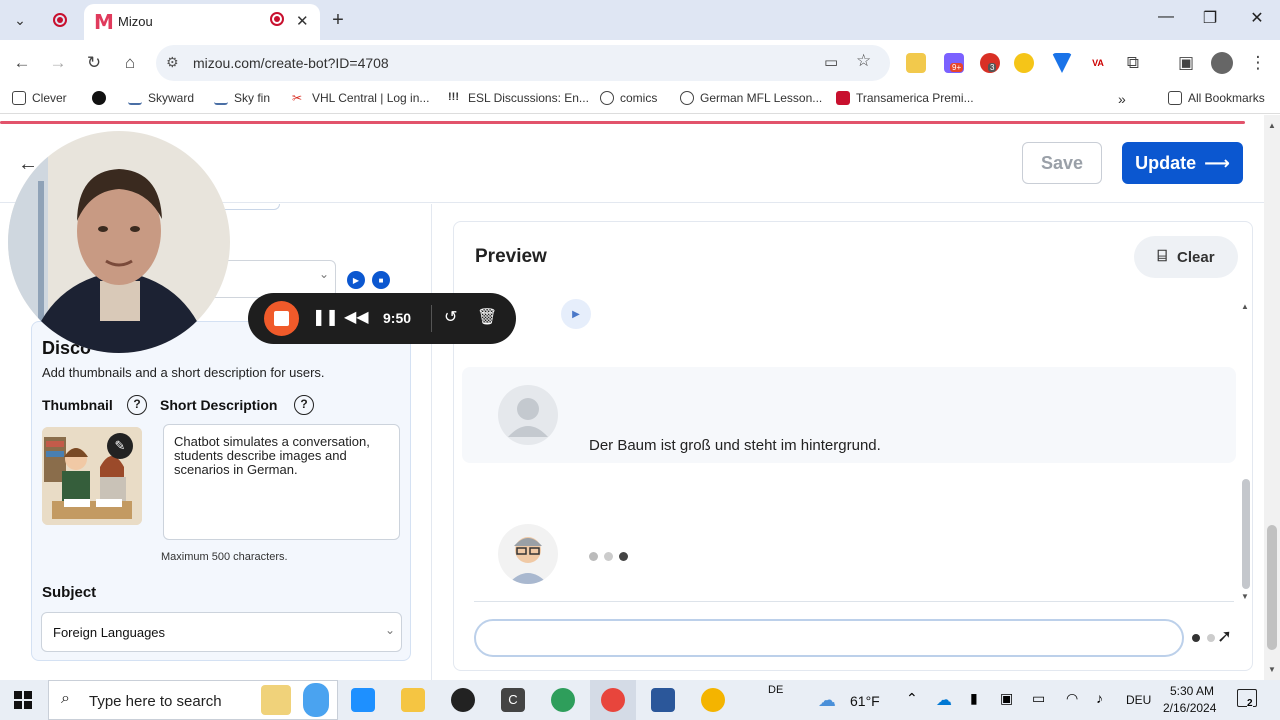 The height and width of the screenshot is (720, 1280). What do you see at coordinates (1272, 587) in the screenshot?
I see `page-scroll-thumb` at bounding box center [1272, 587].